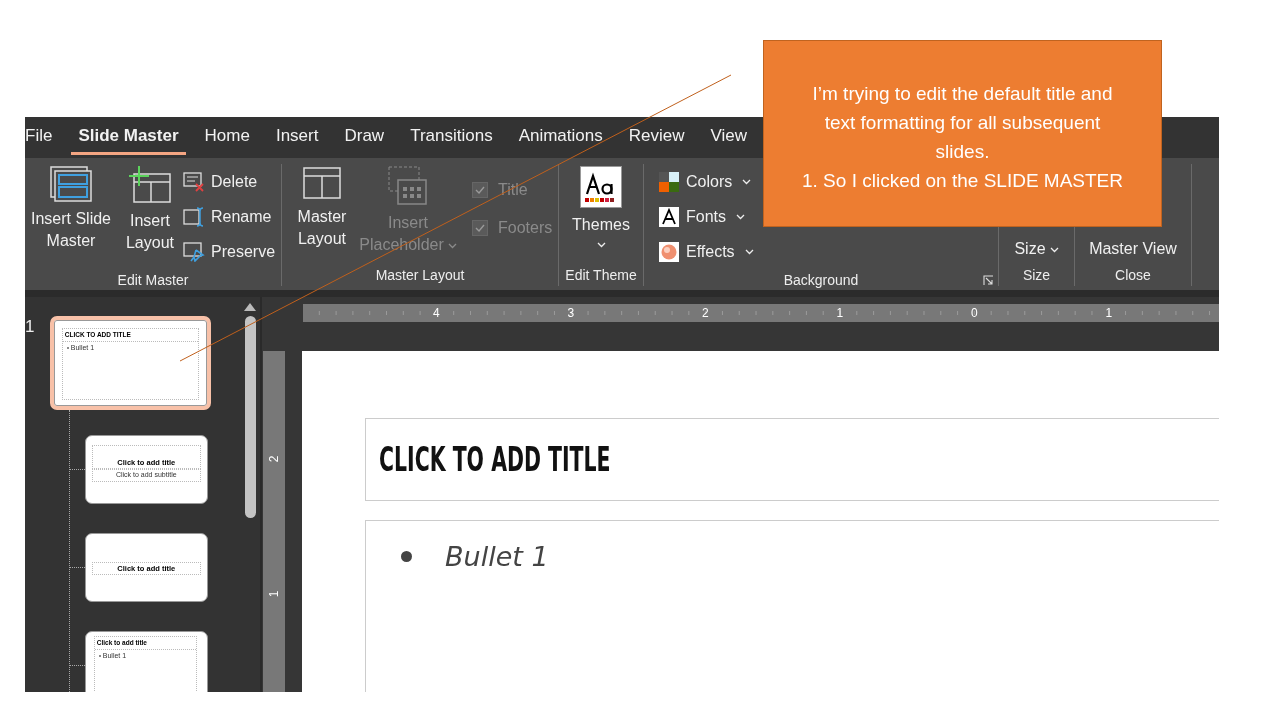 The image size is (1280, 720). I want to click on themes-icon, so click(601, 187).